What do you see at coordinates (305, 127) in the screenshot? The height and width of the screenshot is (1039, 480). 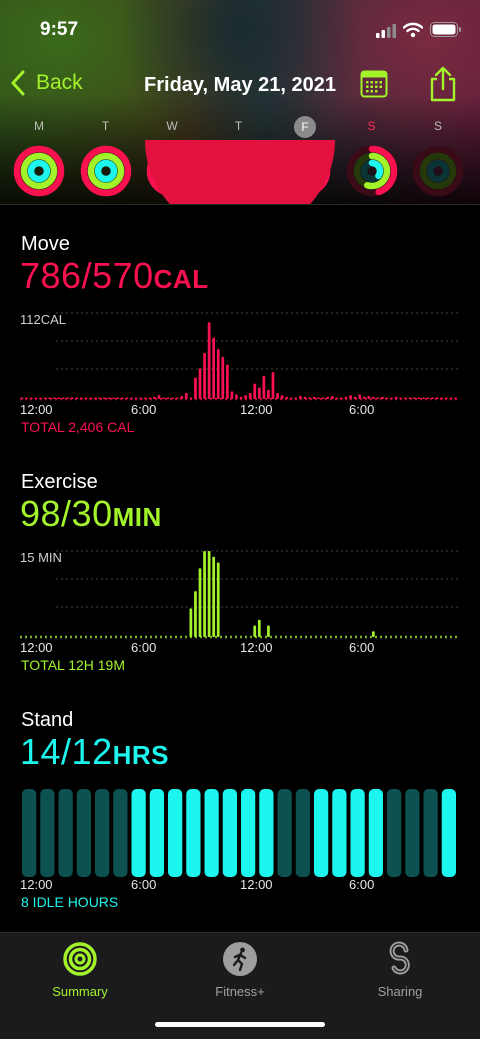 I see `day-letter: F` at bounding box center [305, 127].